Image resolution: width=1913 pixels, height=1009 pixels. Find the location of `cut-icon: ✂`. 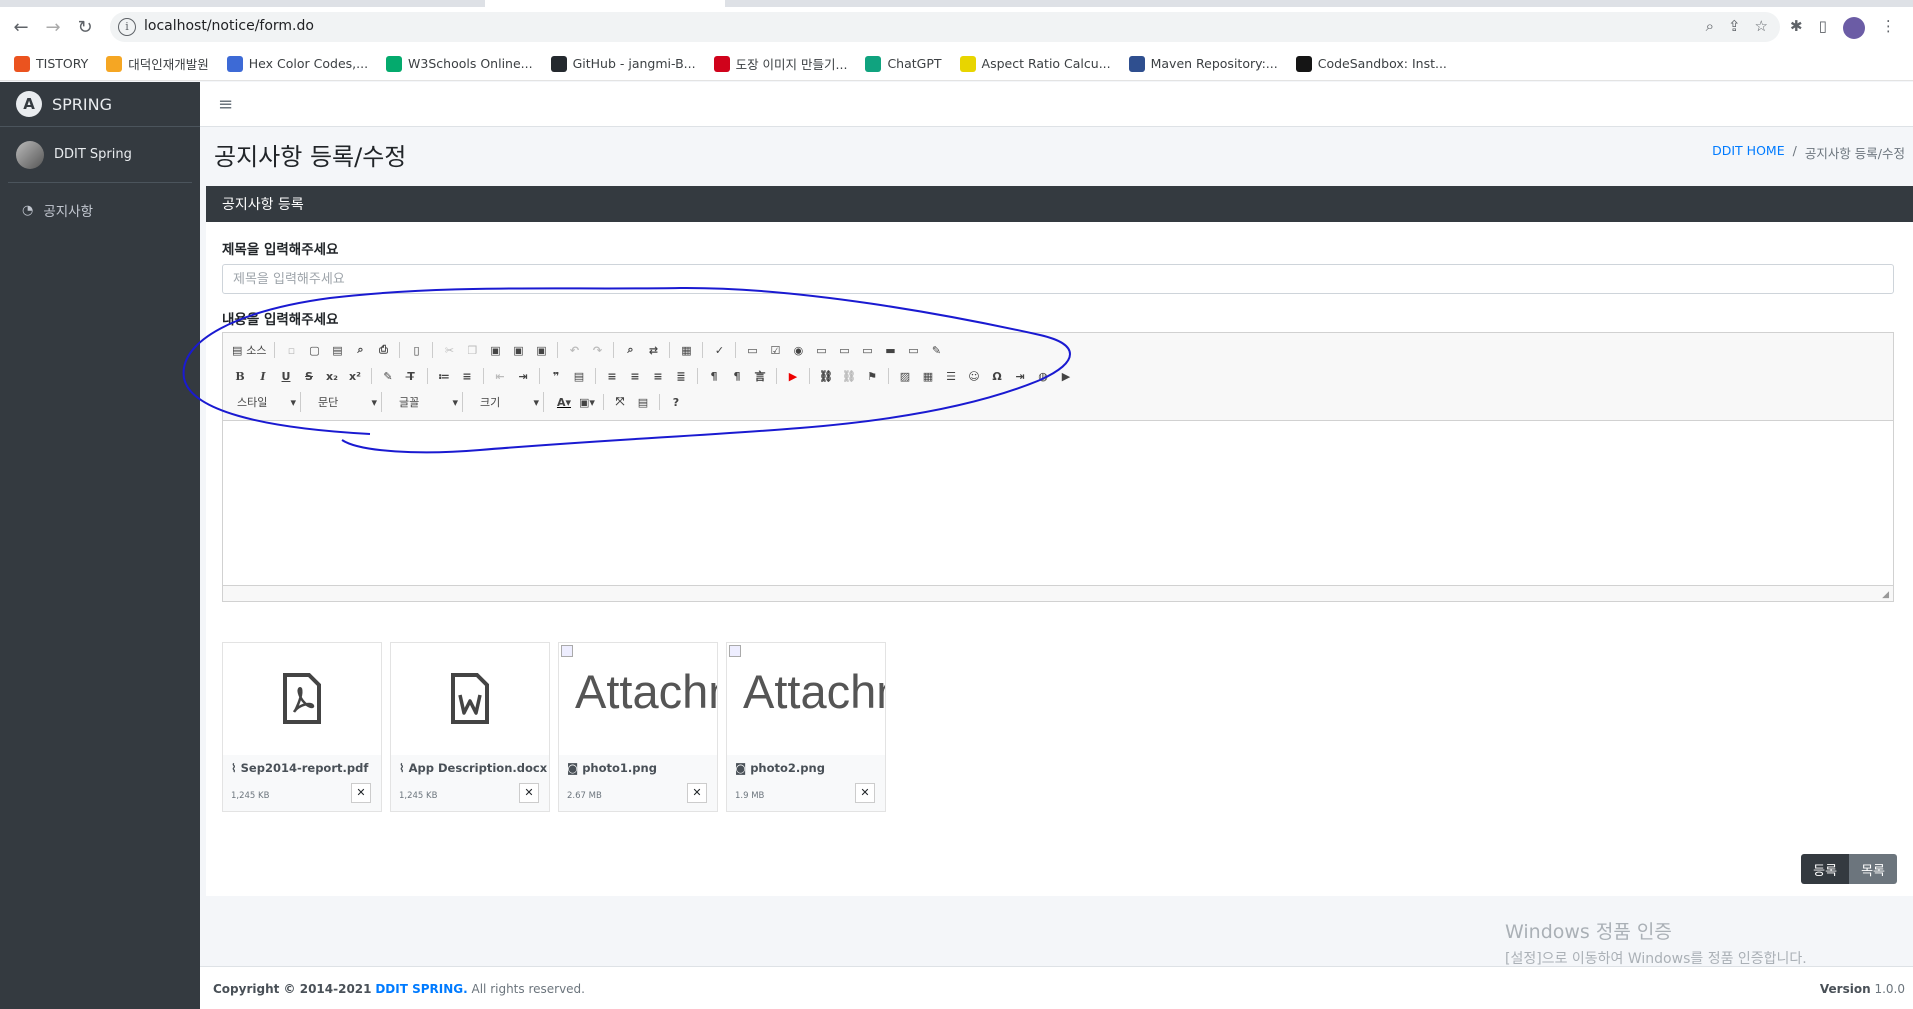

cut-icon: ✂ is located at coordinates (449, 350).